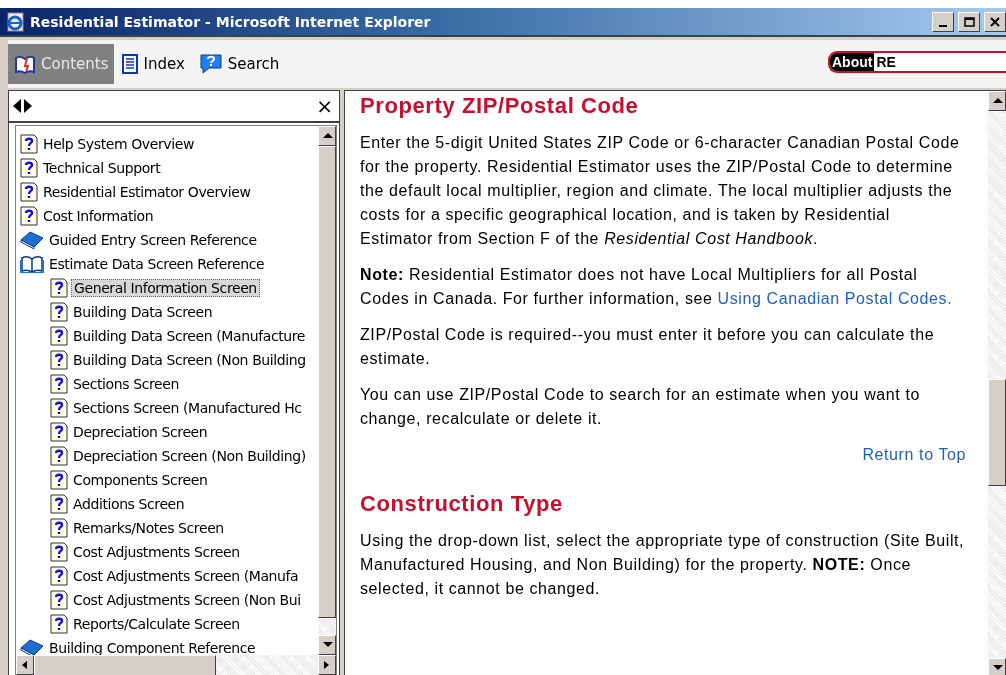  What do you see at coordinates (230, 21) in the screenshot?
I see `window-title: Residential Estimator - Microsoft Internet Explorer` at bounding box center [230, 21].